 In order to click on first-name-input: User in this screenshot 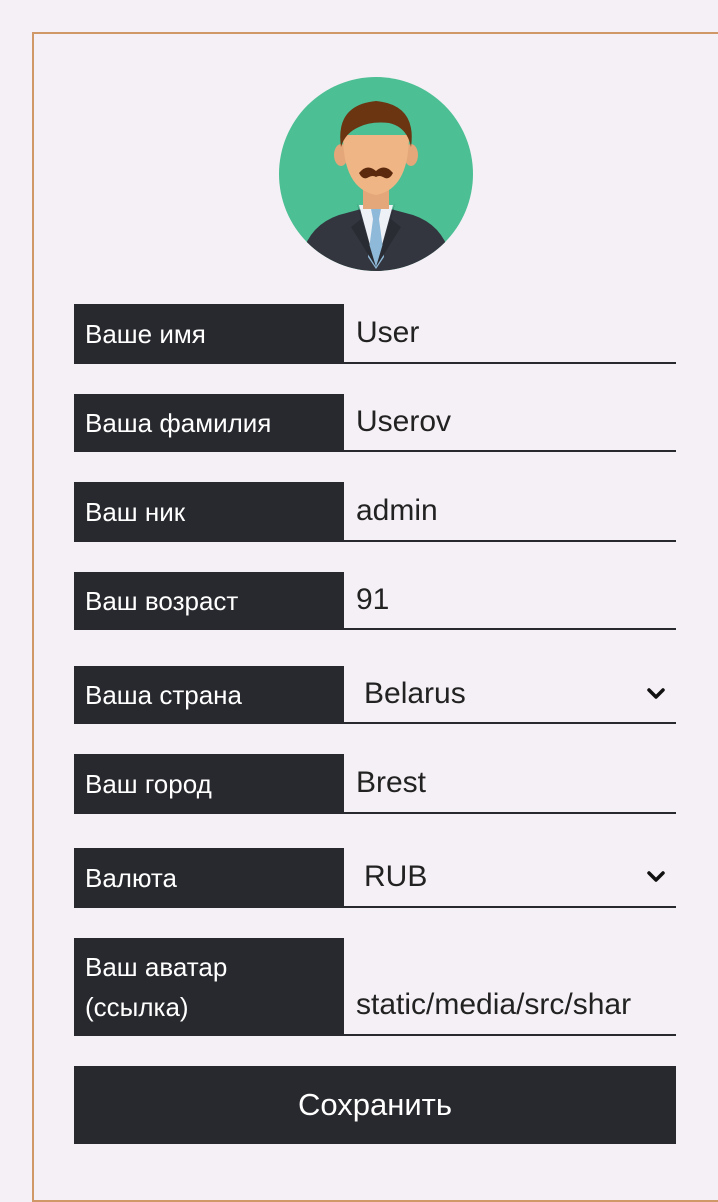, I will do `click(510, 334)`.